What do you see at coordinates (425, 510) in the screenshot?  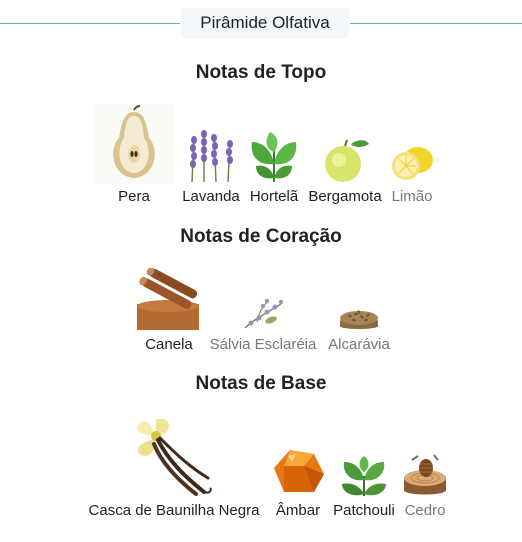 I see `note-label: Cedro` at bounding box center [425, 510].